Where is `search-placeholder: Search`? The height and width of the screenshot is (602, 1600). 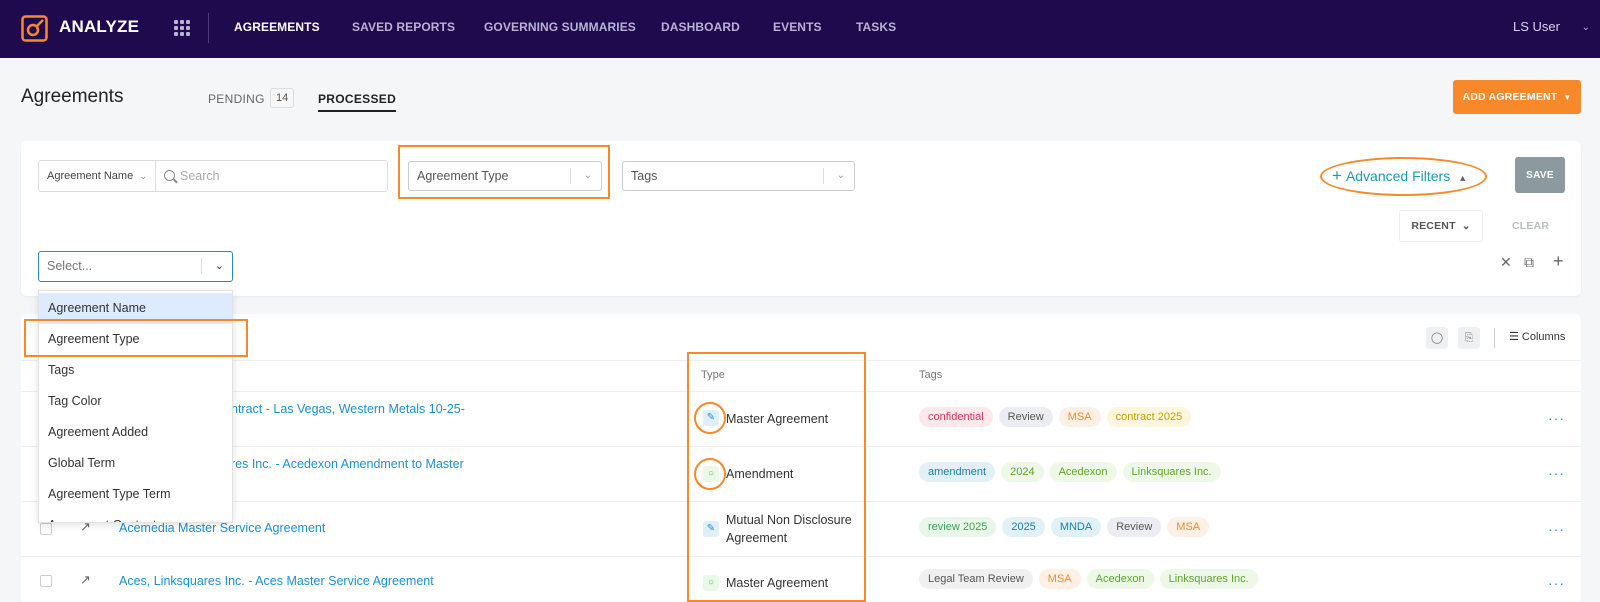
search-placeholder: Search is located at coordinates (200, 176).